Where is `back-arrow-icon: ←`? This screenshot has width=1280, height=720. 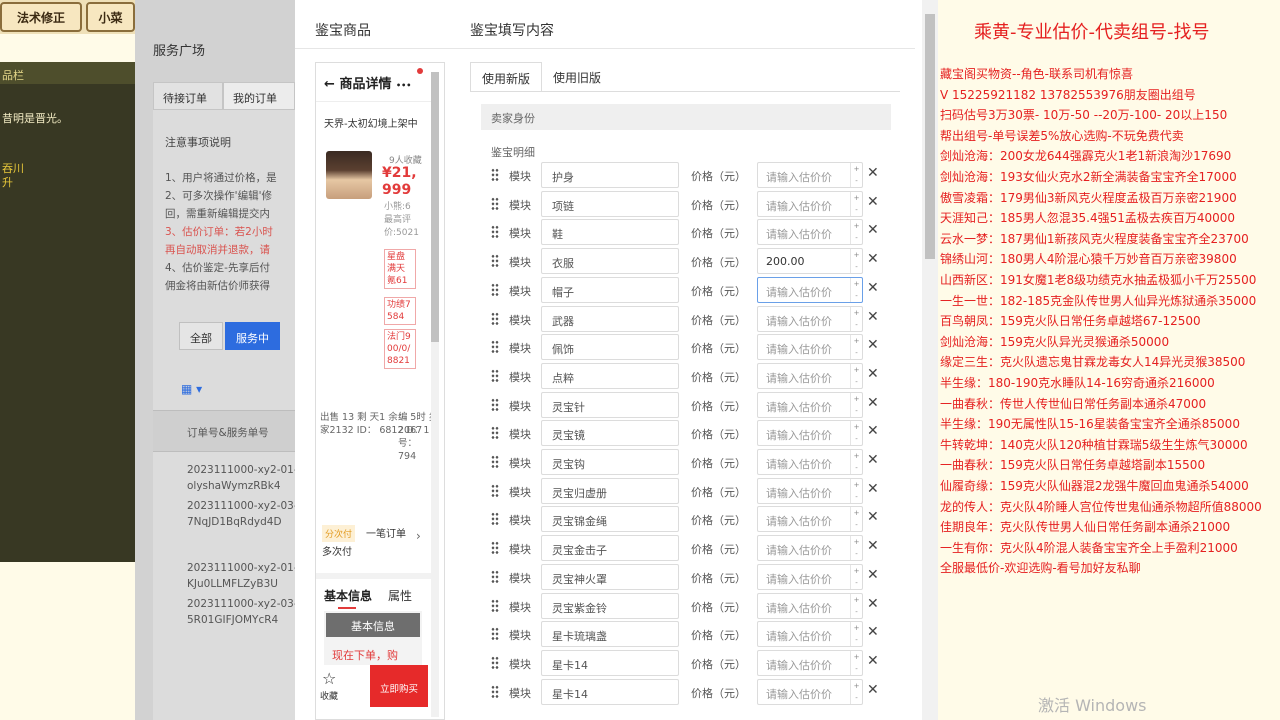 back-arrow-icon: ← is located at coordinates (329, 84).